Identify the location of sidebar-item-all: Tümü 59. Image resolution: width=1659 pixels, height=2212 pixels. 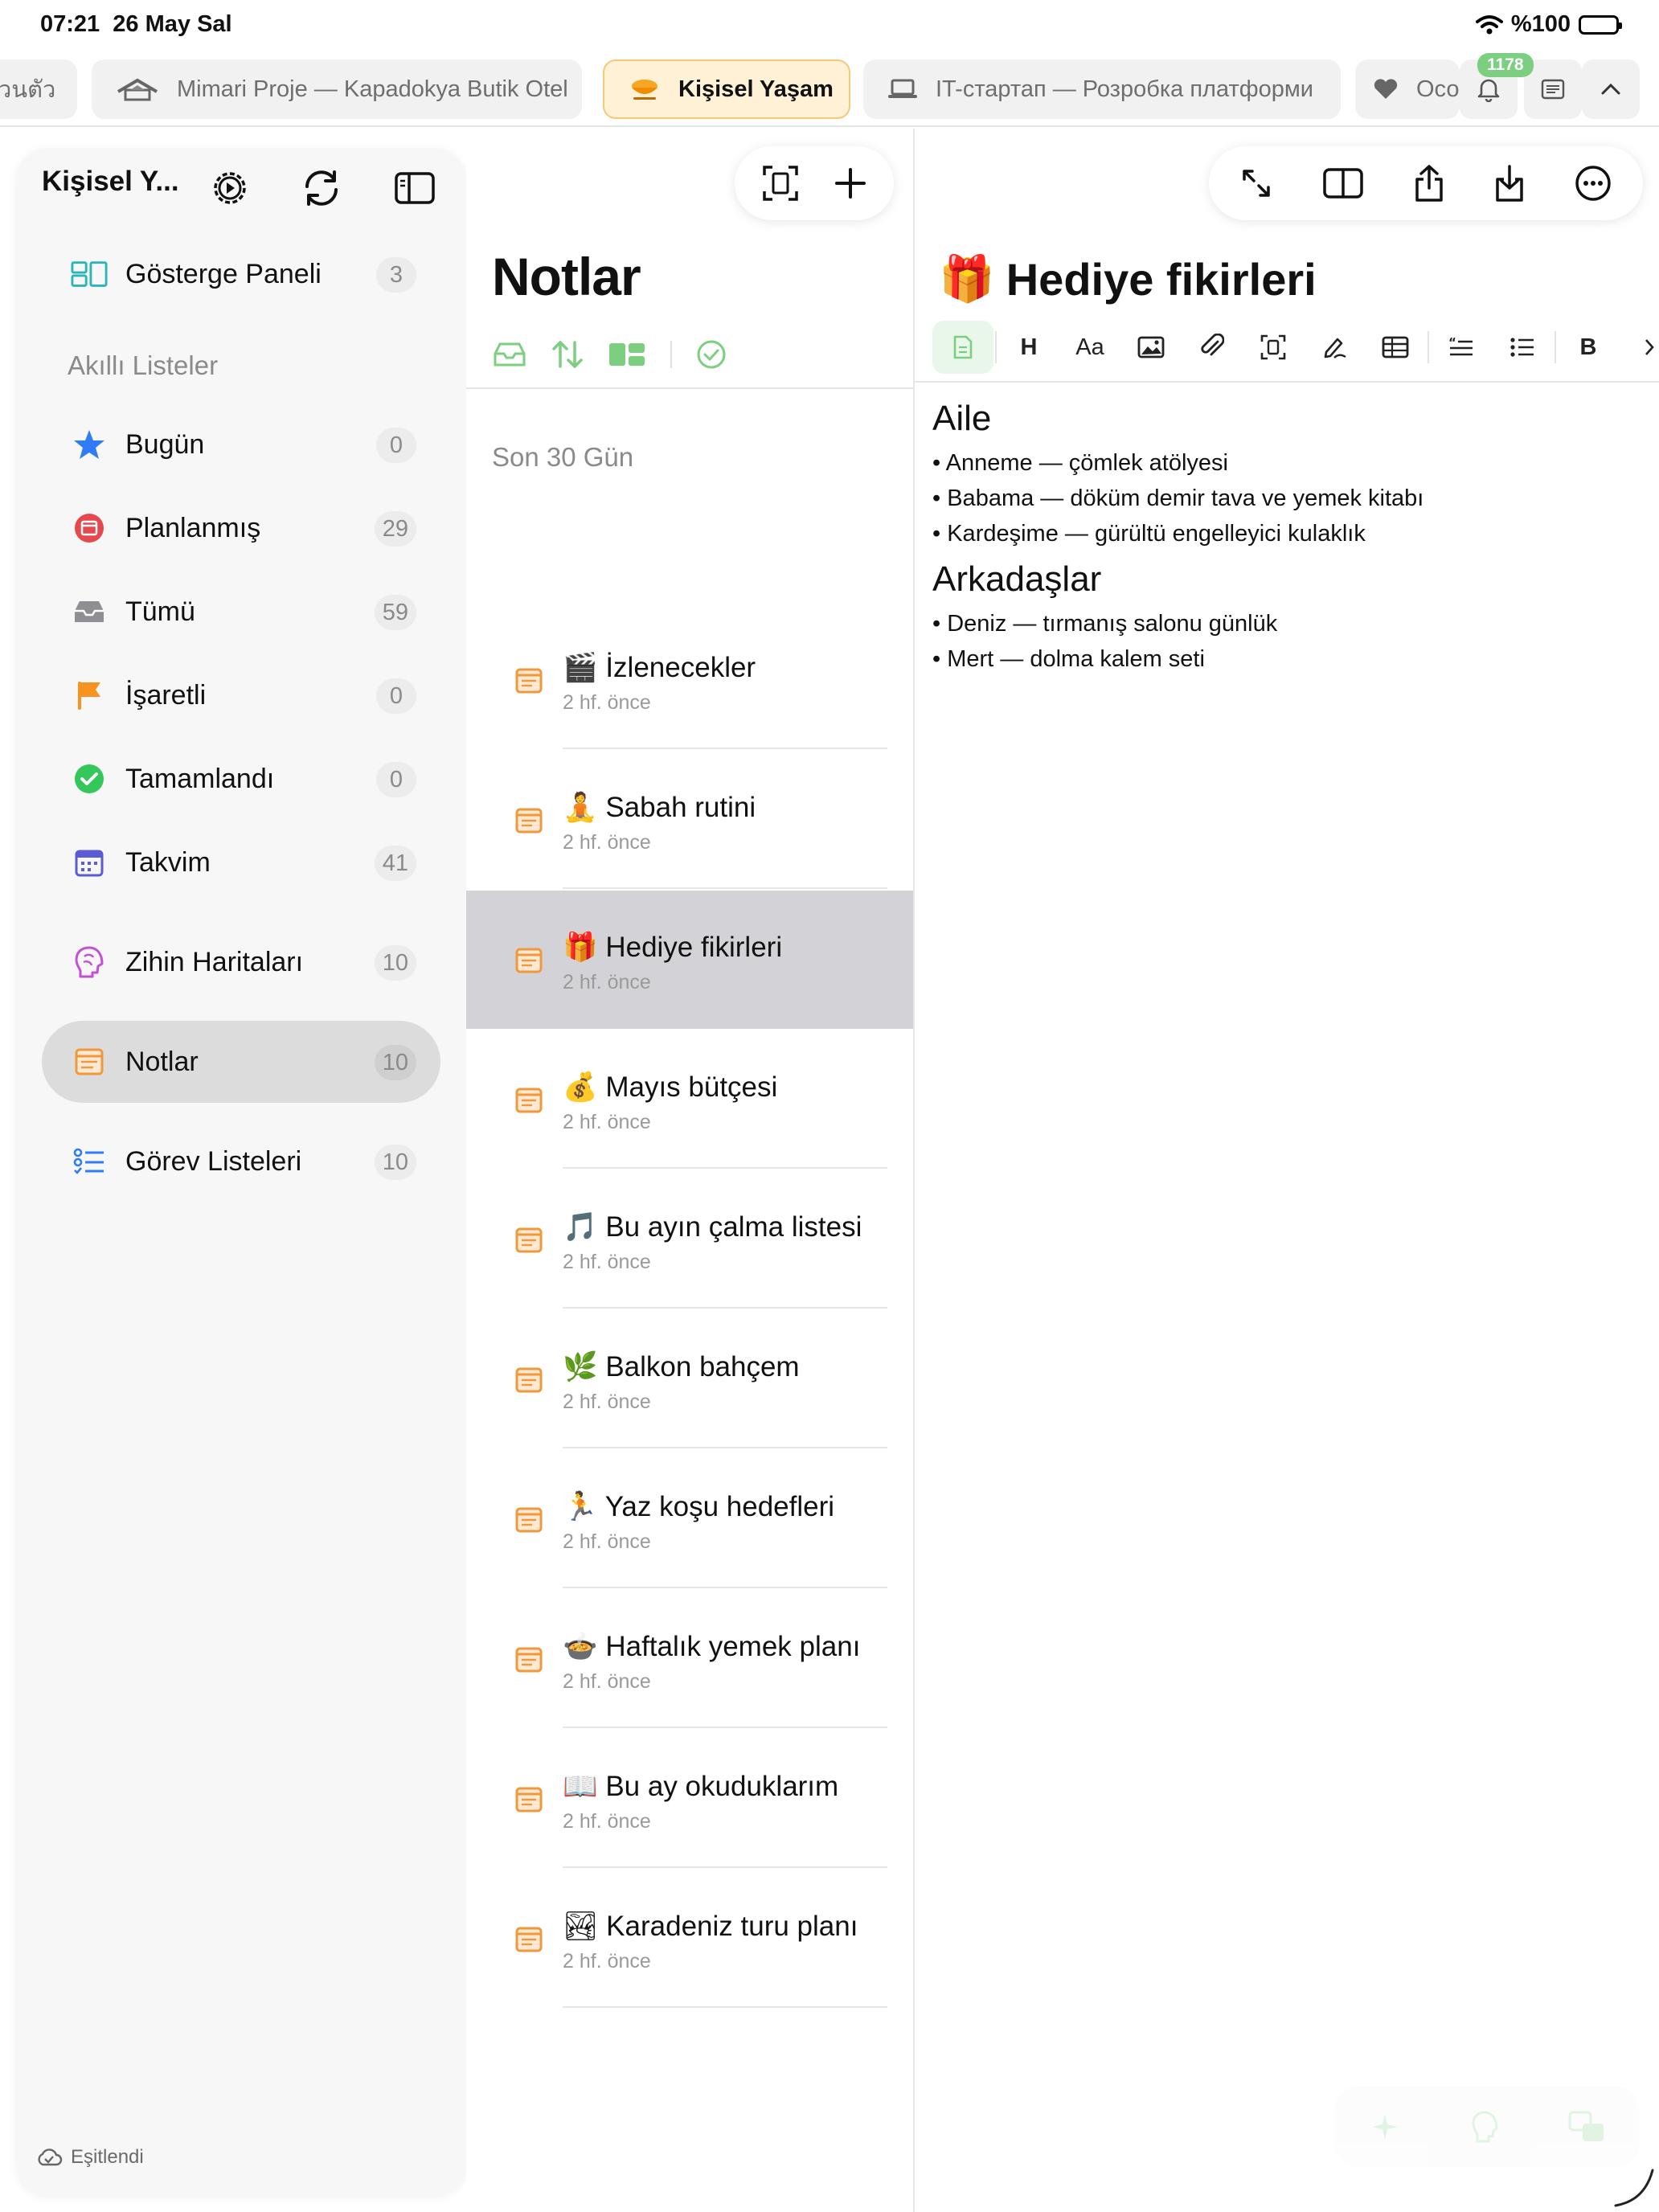
(241, 612).